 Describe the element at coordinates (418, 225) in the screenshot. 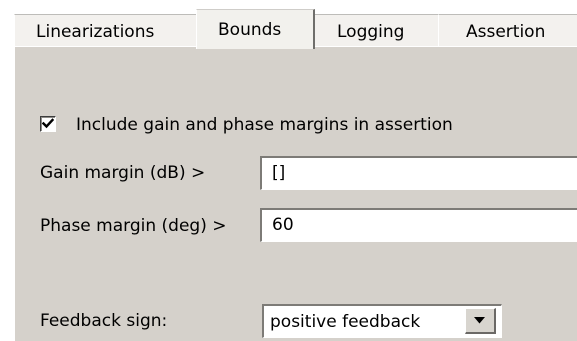

I see `phase-margin-field: 60` at that location.